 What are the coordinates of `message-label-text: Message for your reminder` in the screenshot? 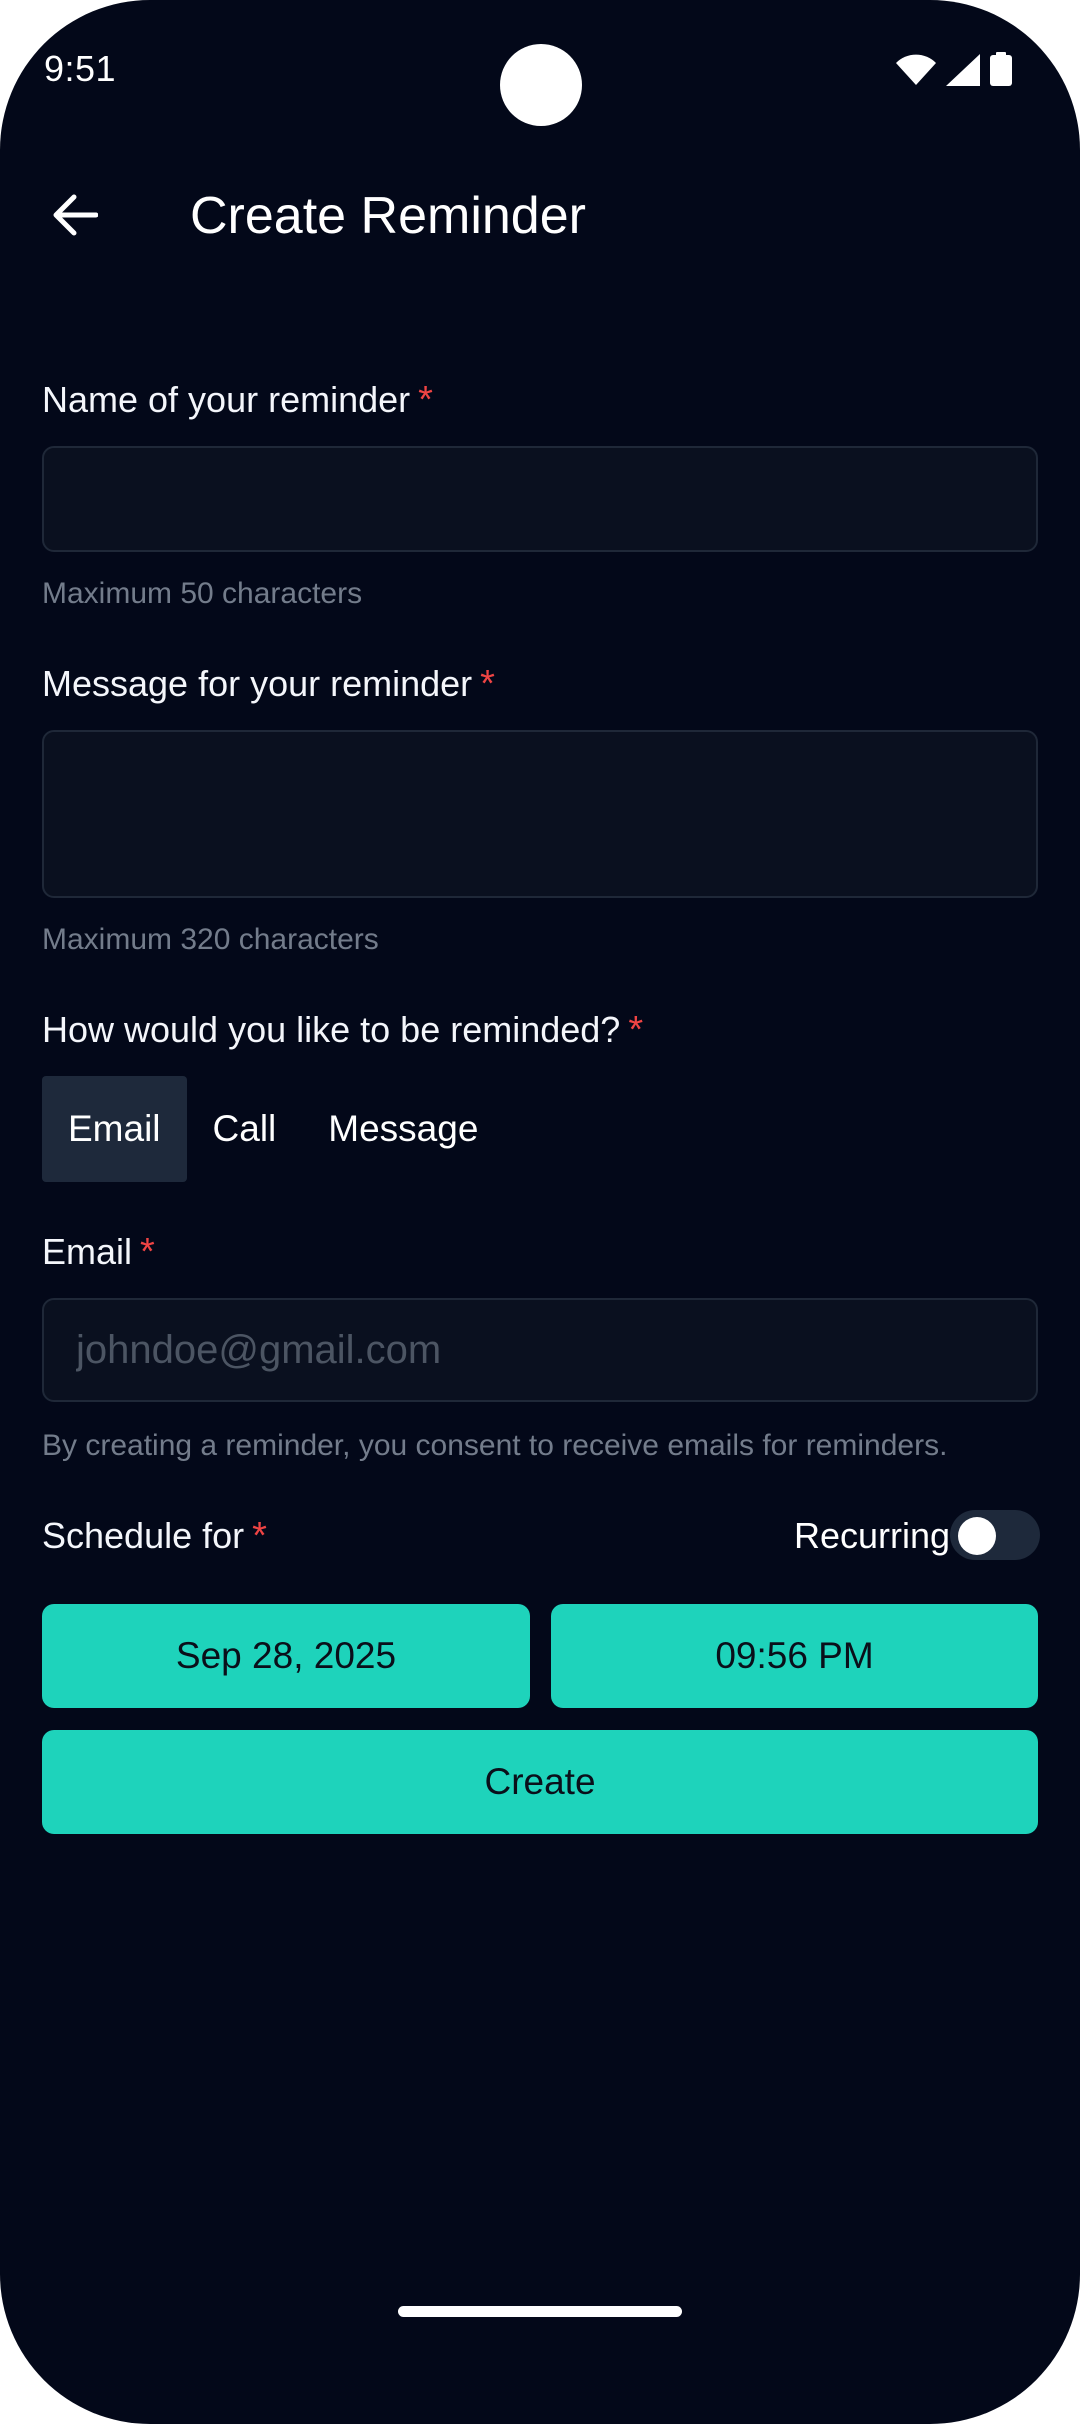 It's located at (257, 683).